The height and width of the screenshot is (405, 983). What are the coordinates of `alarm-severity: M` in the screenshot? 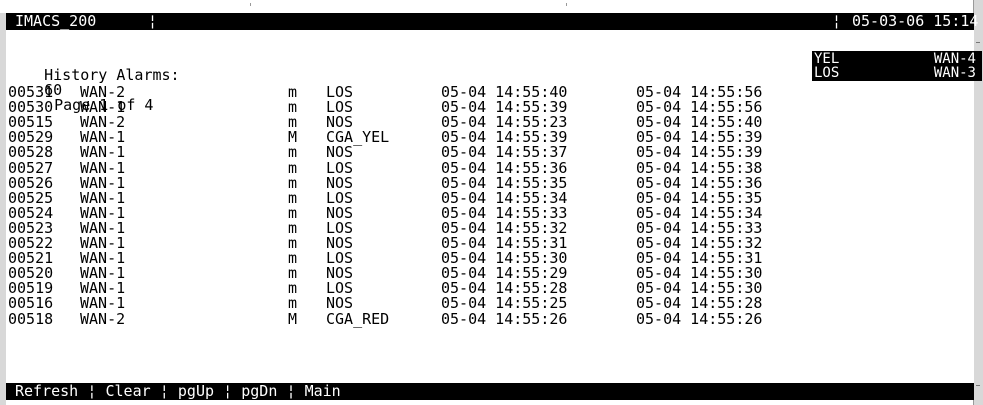 It's located at (293, 318).